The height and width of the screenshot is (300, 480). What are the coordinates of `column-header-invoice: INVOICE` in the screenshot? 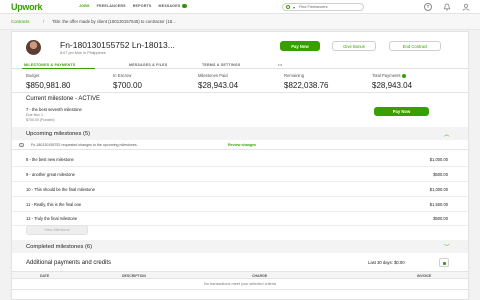 It's located at (424, 276).